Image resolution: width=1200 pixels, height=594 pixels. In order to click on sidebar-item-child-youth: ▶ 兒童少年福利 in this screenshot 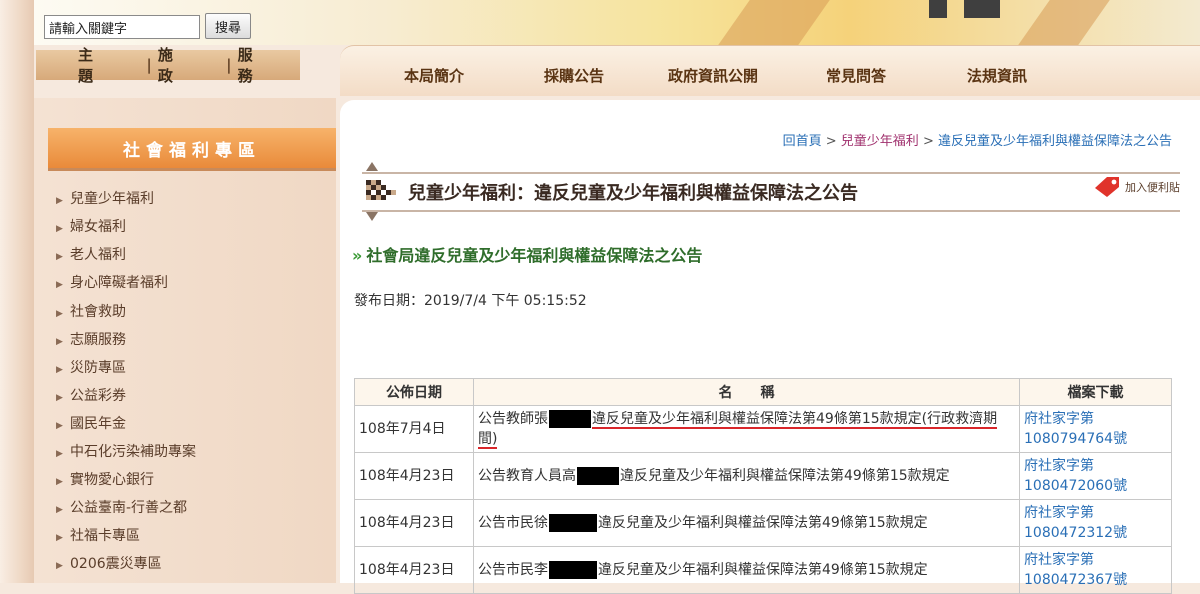, I will do `click(105, 198)`.